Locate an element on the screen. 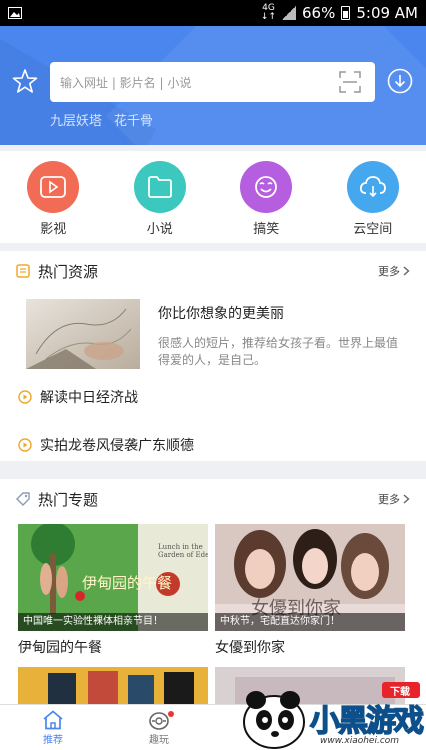 Image resolution: width=426 pixels, height=750 pixels. featured-description: 很感人的短片，推荐给女孩子看。世界上最值得爱的人，是自己。 is located at coordinates (278, 351).